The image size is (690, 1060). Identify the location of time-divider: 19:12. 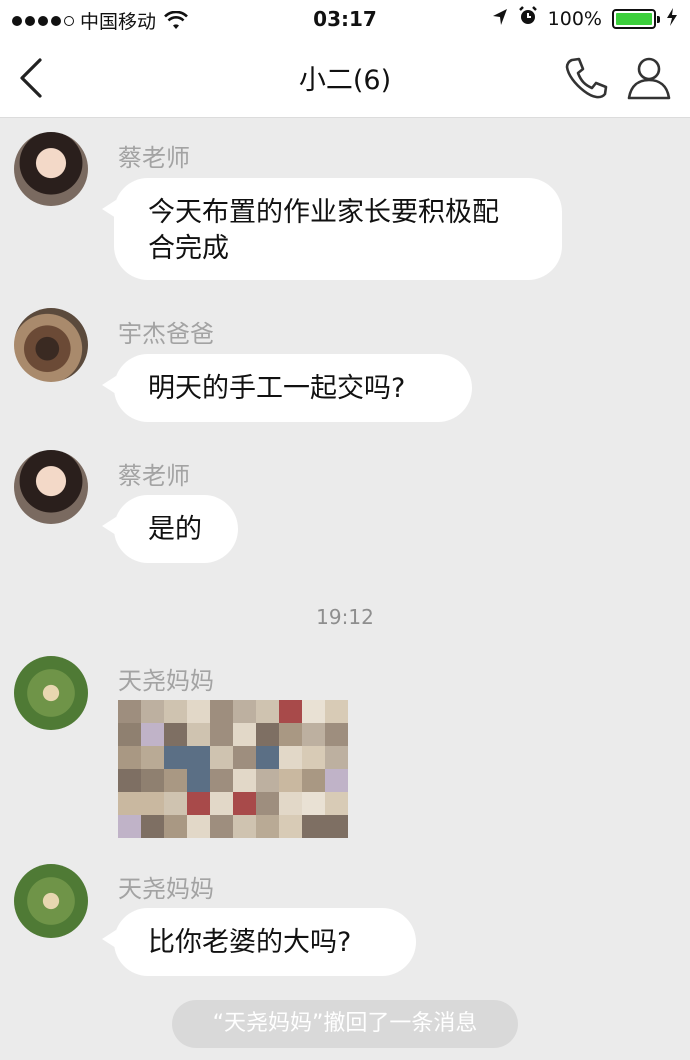
(345, 617).